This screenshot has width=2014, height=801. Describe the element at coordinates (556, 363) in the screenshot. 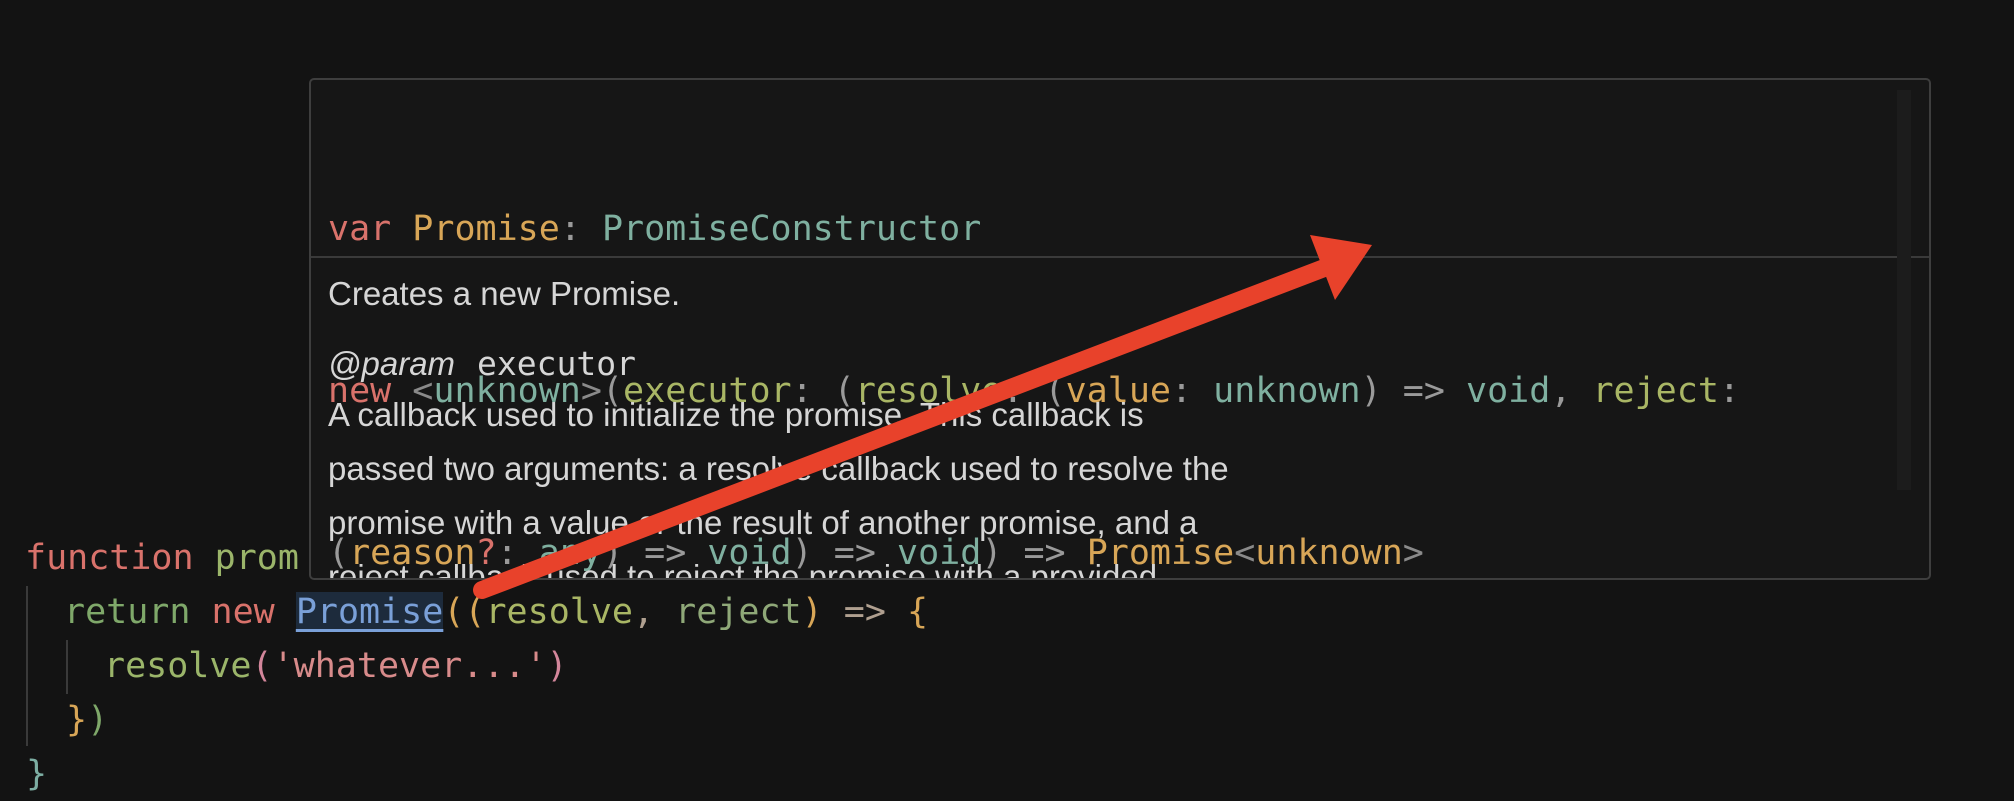

I see `param-name: executor` at that location.